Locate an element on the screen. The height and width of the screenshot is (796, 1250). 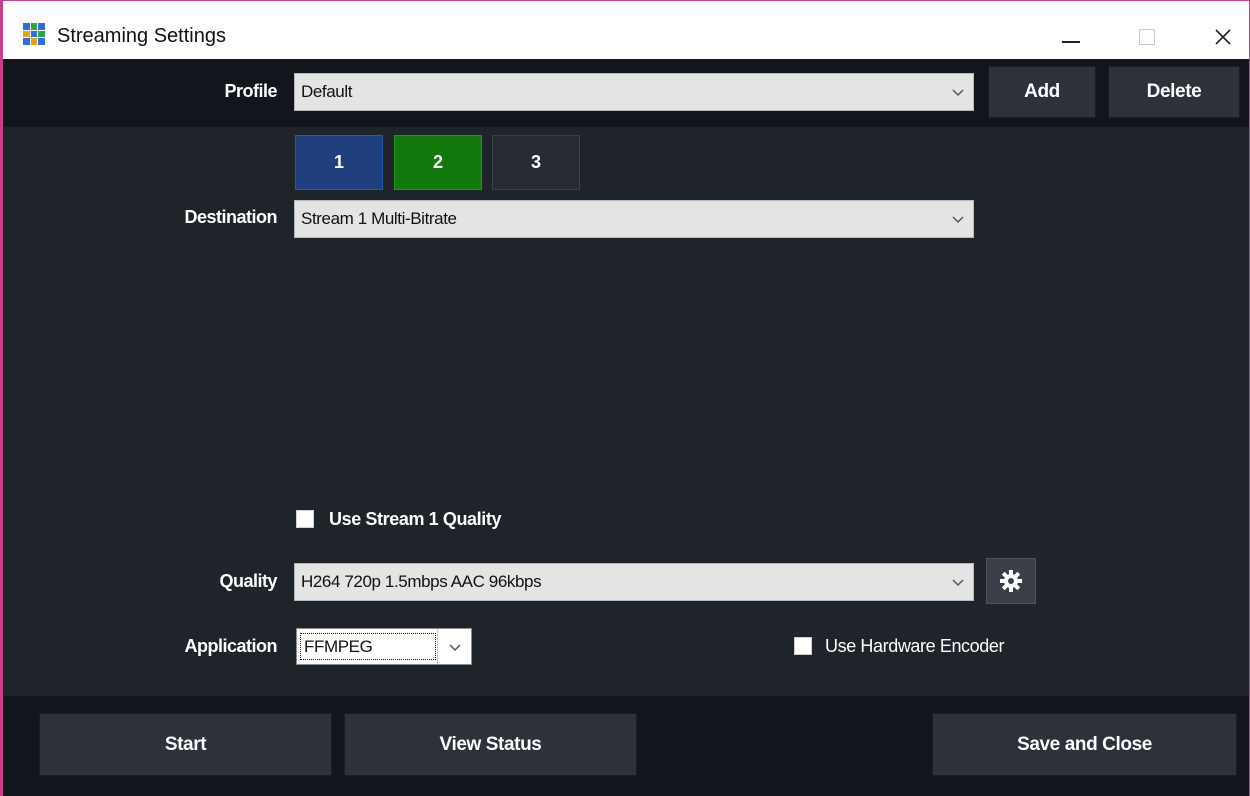
hardware-encoder-label: Use Hardware Encoder is located at coordinates (915, 646).